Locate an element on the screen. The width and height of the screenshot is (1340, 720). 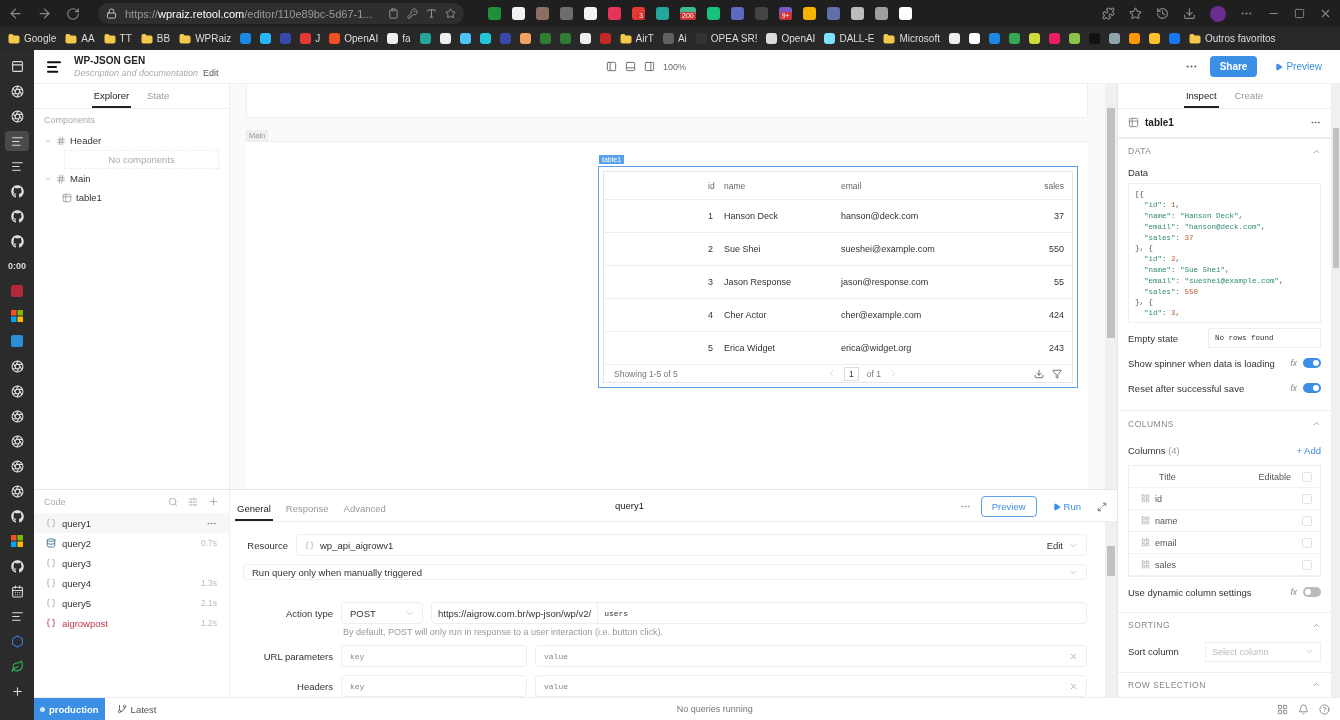
bookmark-link: AA is located at coordinates (80, 38).